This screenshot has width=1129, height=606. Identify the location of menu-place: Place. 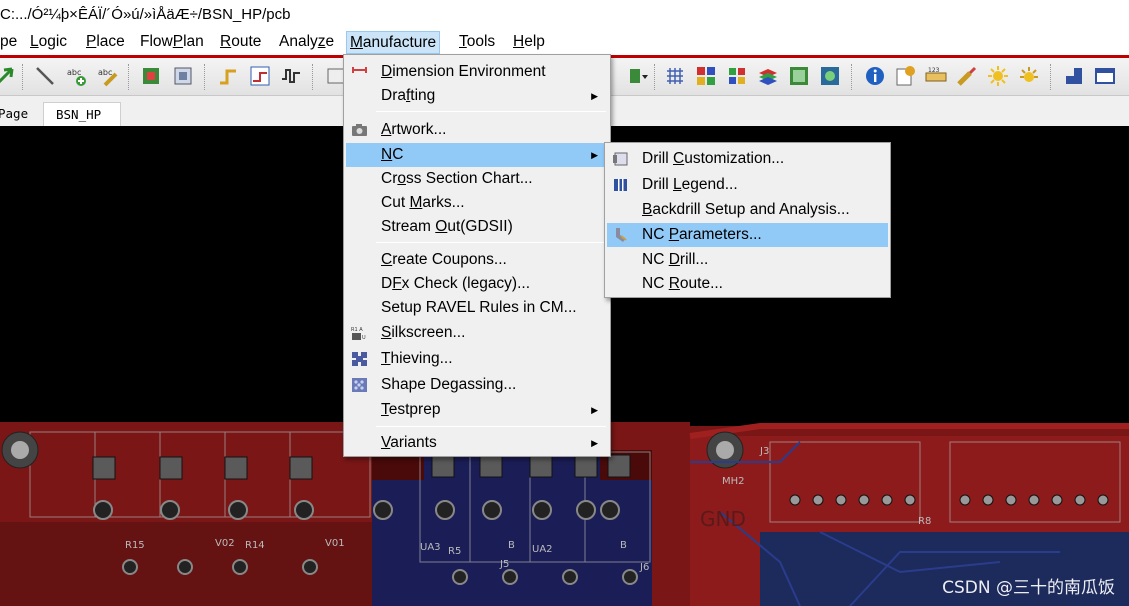
(105, 42).